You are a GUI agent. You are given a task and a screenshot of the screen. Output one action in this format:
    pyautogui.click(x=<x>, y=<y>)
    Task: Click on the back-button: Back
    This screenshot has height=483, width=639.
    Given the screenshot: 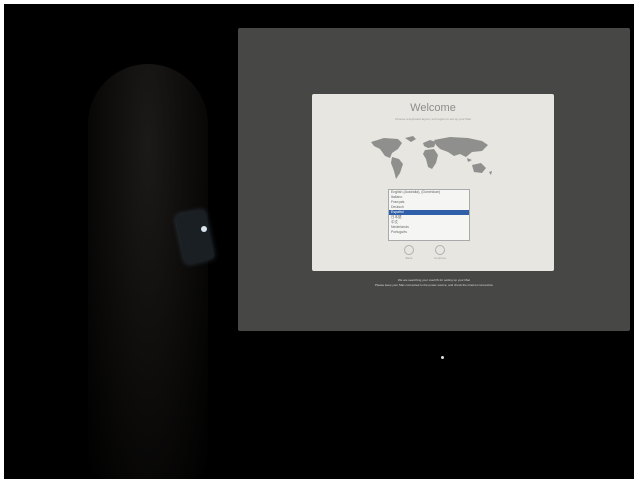 What is the action you would take?
    pyautogui.click(x=409, y=252)
    